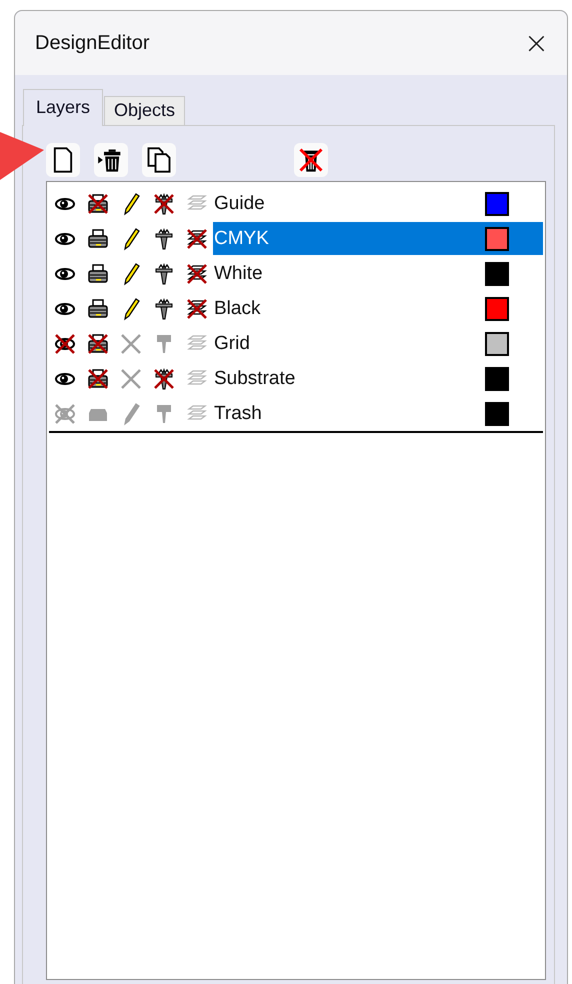 This screenshot has width=572, height=984. Describe the element at coordinates (378, 378) in the screenshot. I see `layer-row: Substrate` at that location.